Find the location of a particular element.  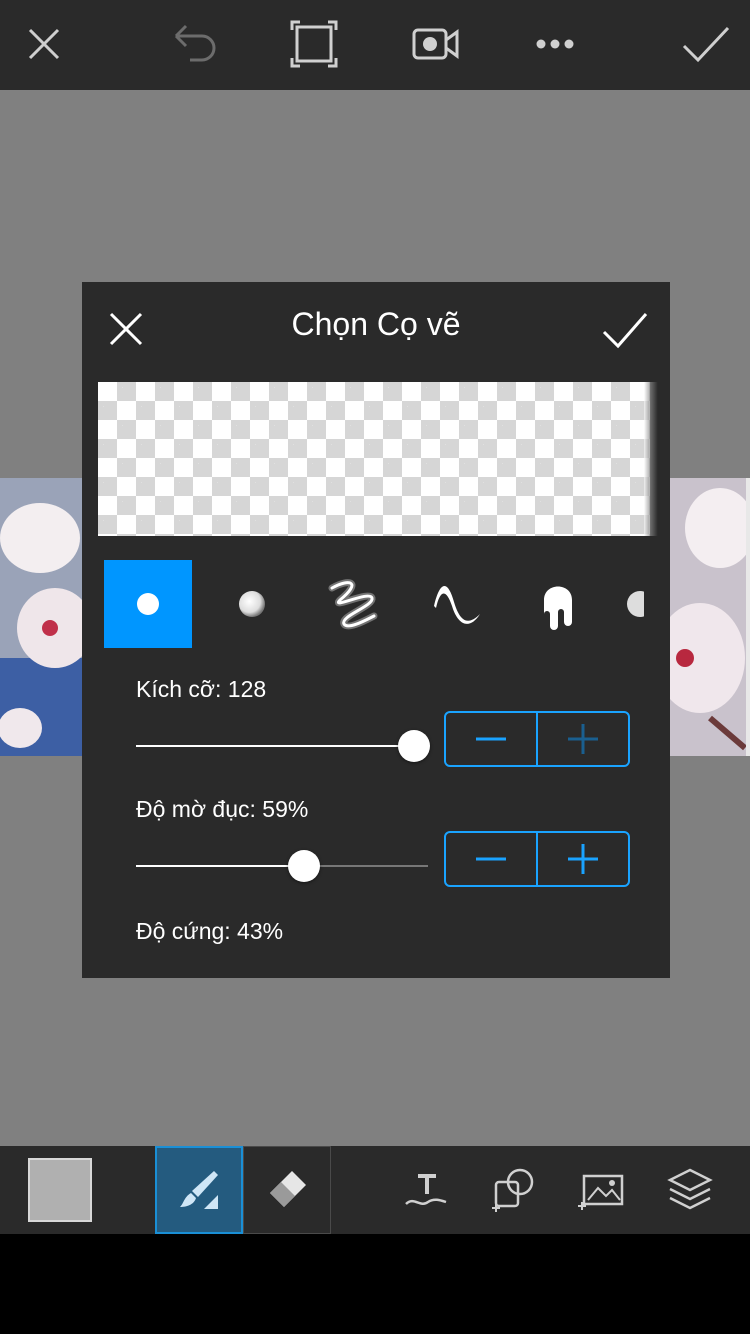

close-icon is located at coordinates (44, 44).